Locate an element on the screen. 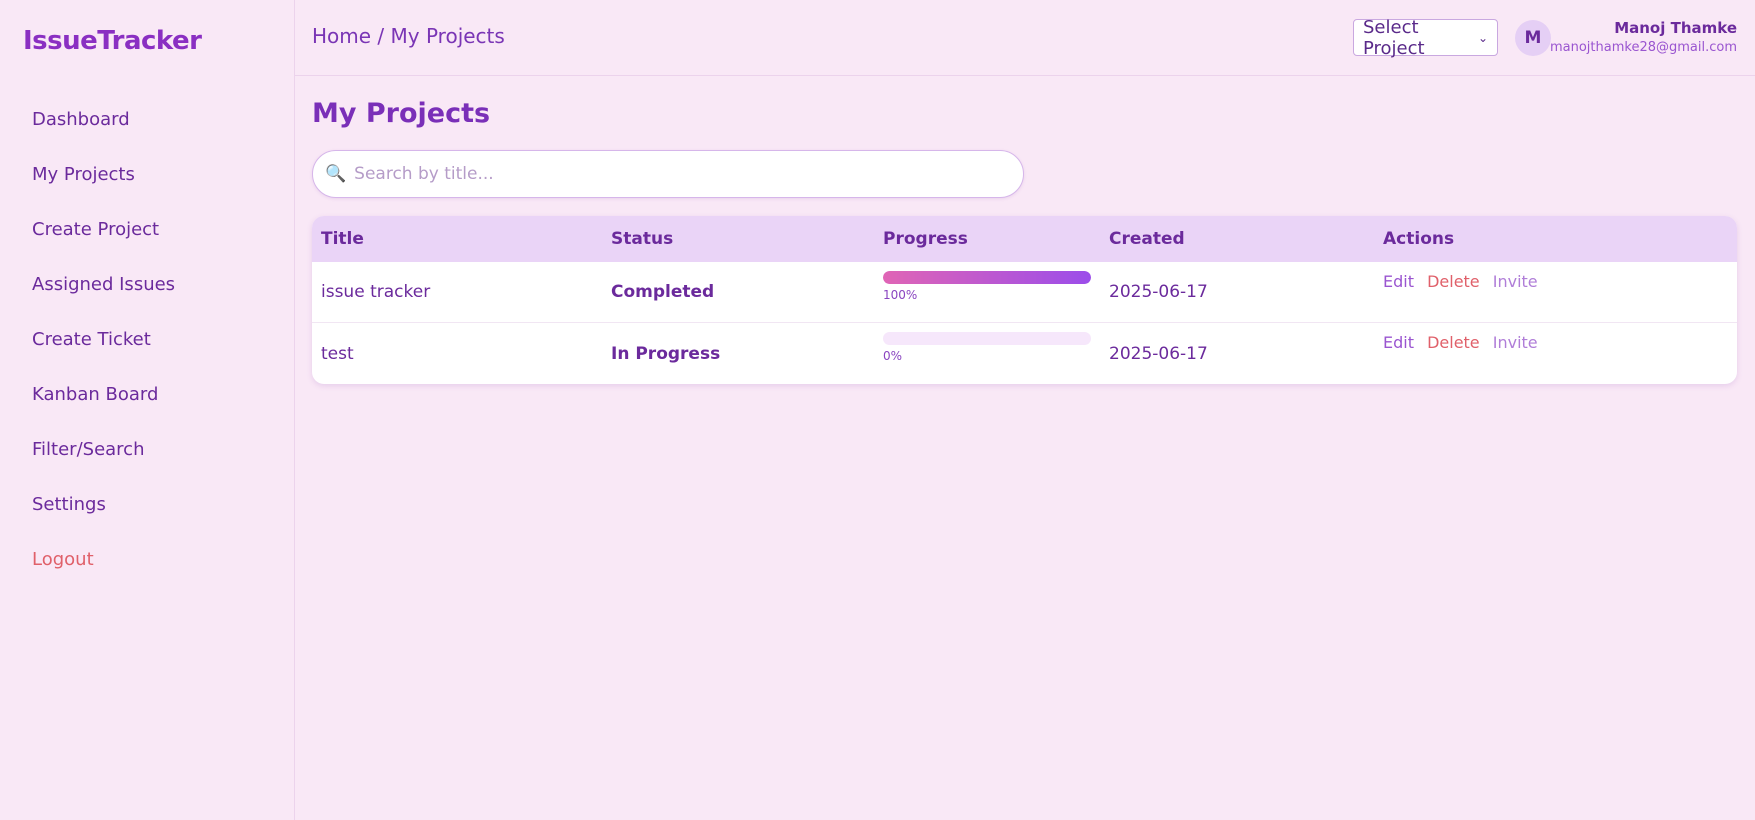  project-title: issue tracker is located at coordinates (376, 292).